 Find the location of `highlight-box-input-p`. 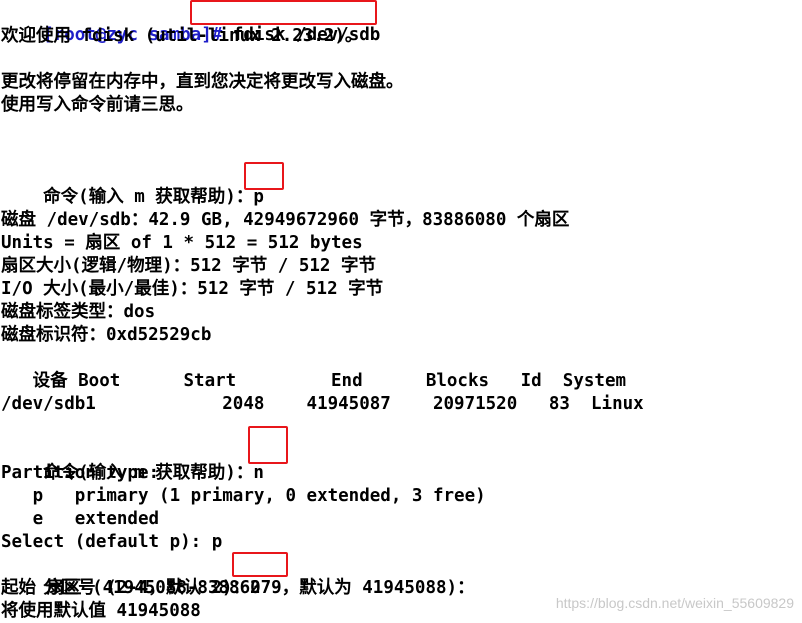

highlight-box-input-p is located at coordinates (264, 176).